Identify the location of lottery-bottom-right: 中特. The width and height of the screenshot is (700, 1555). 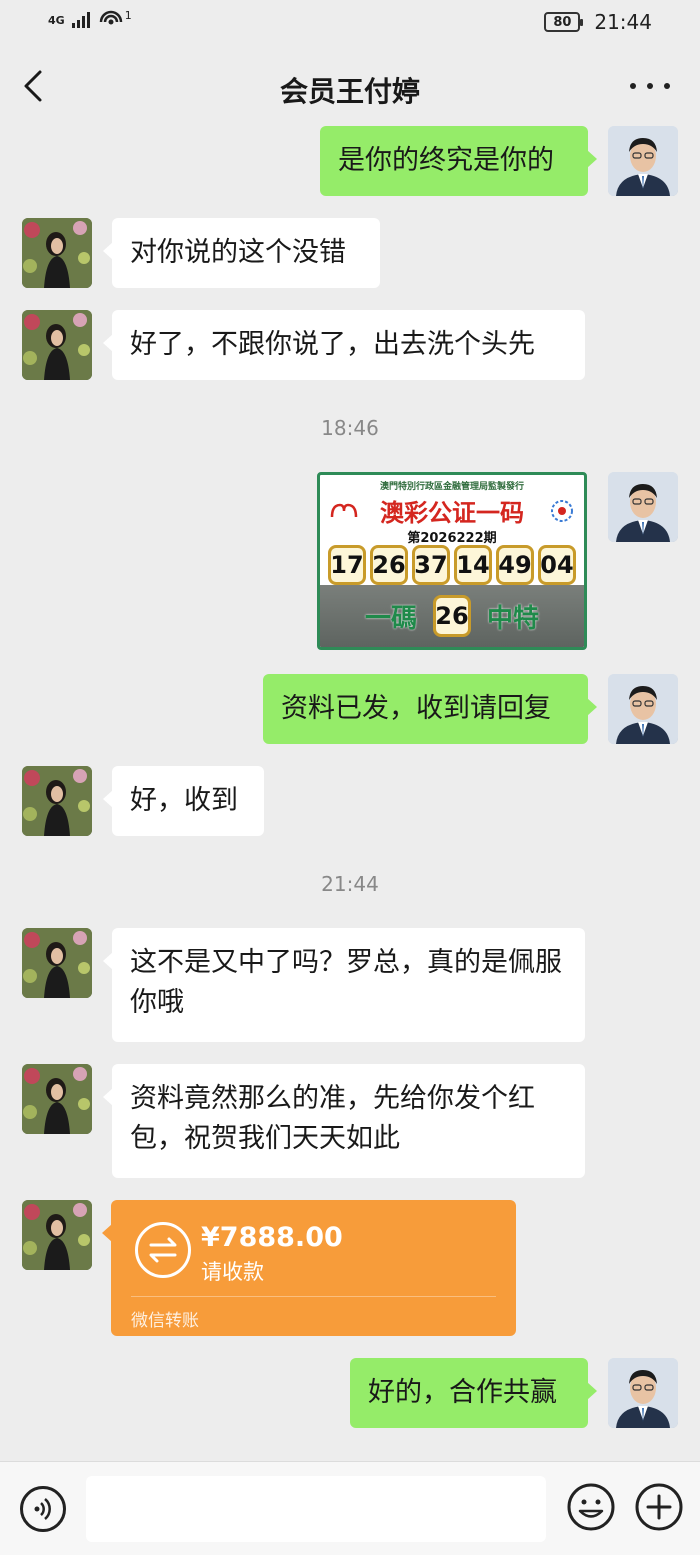
(513, 618).